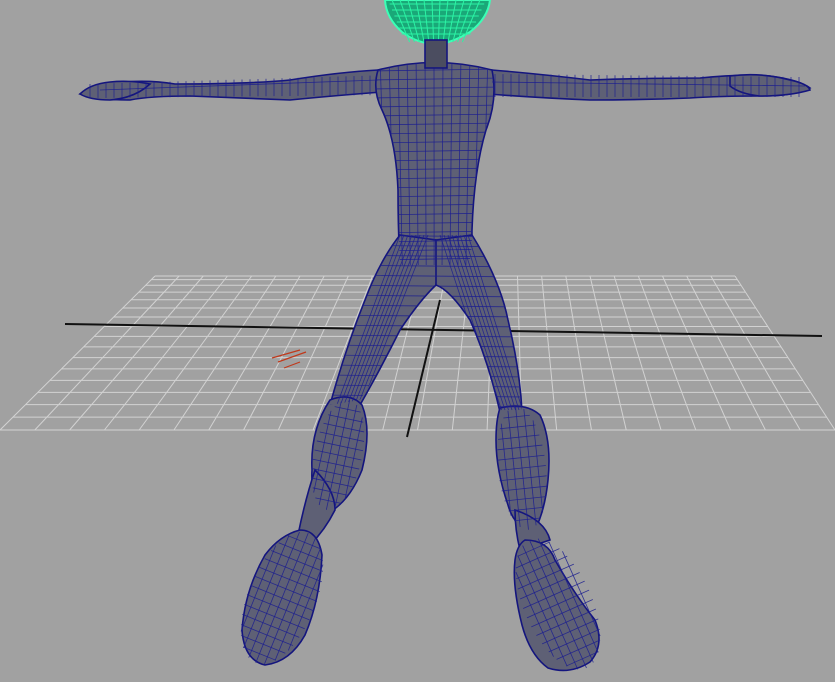 Image resolution: width=835 pixels, height=682 pixels. I want to click on neck, so click(436, 54).